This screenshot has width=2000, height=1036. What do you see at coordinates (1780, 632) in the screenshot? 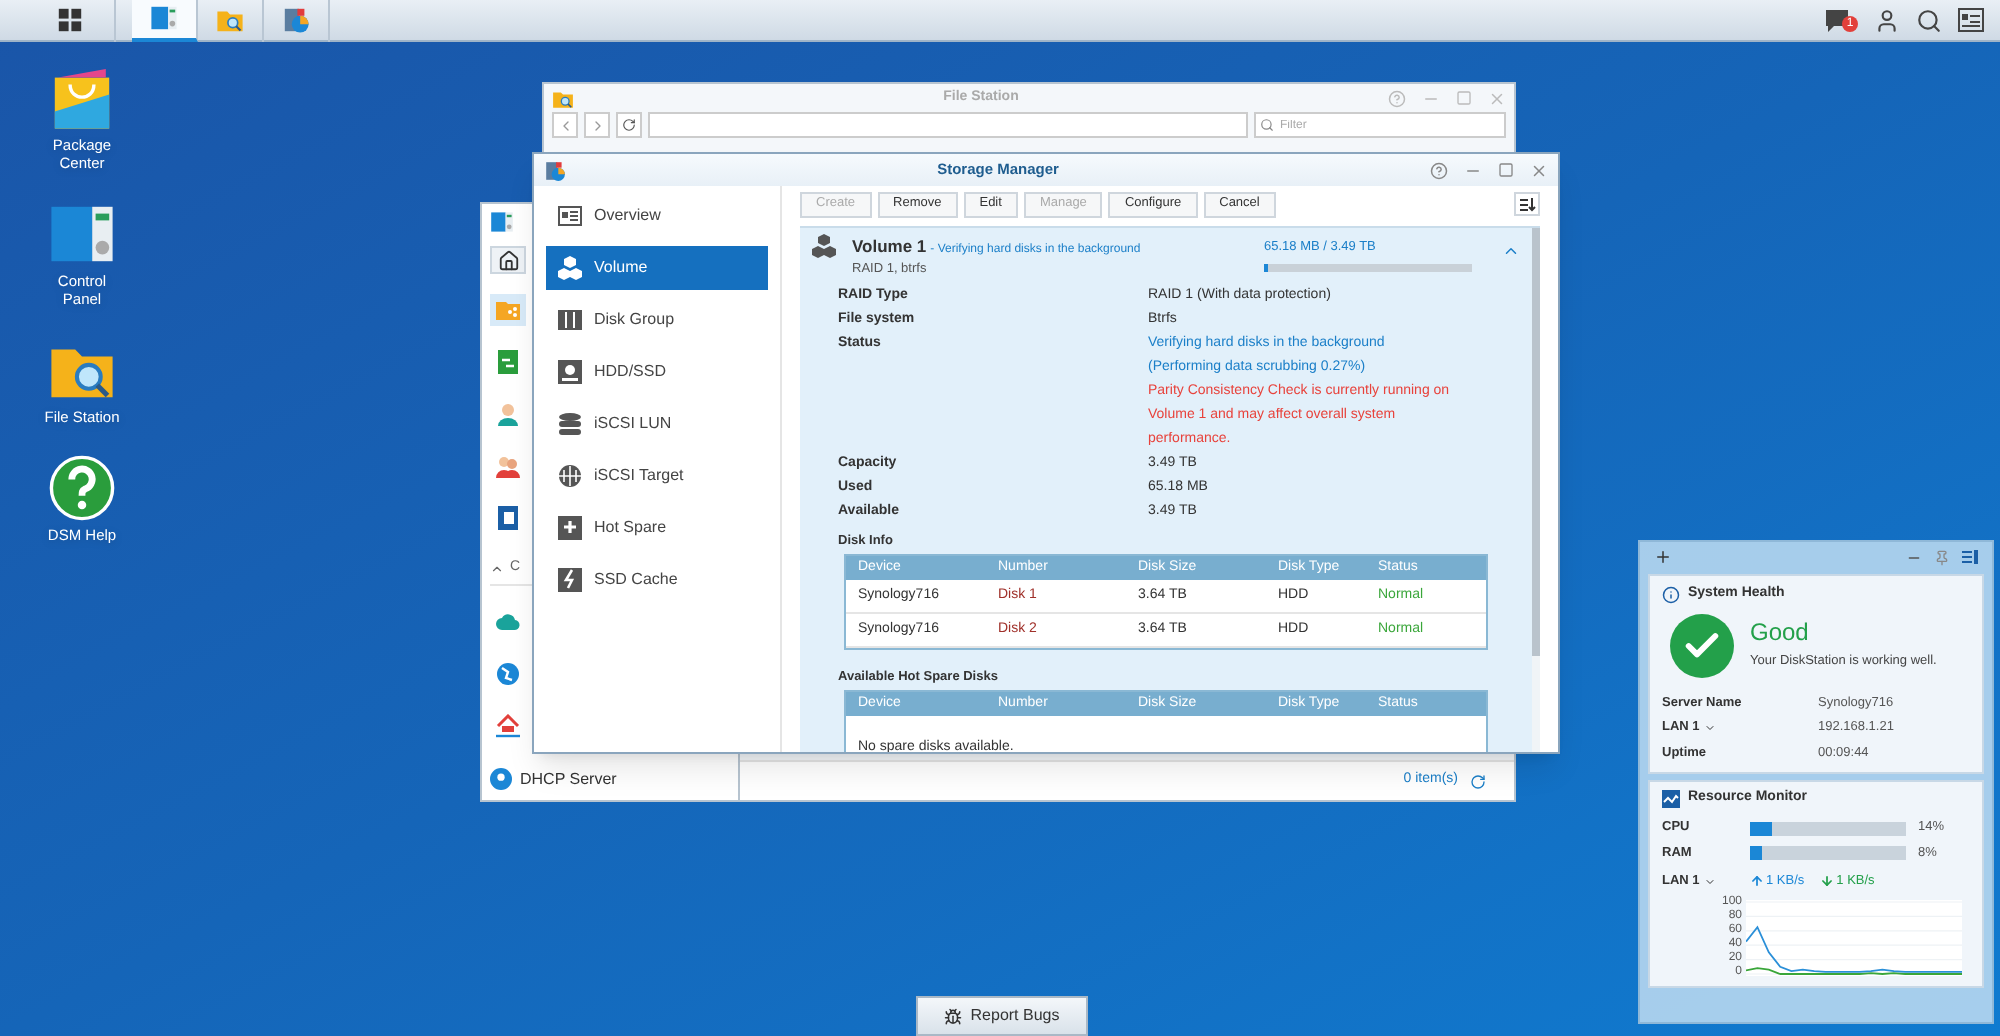
I see `health-status: Good` at bounding box center [1780, 632].